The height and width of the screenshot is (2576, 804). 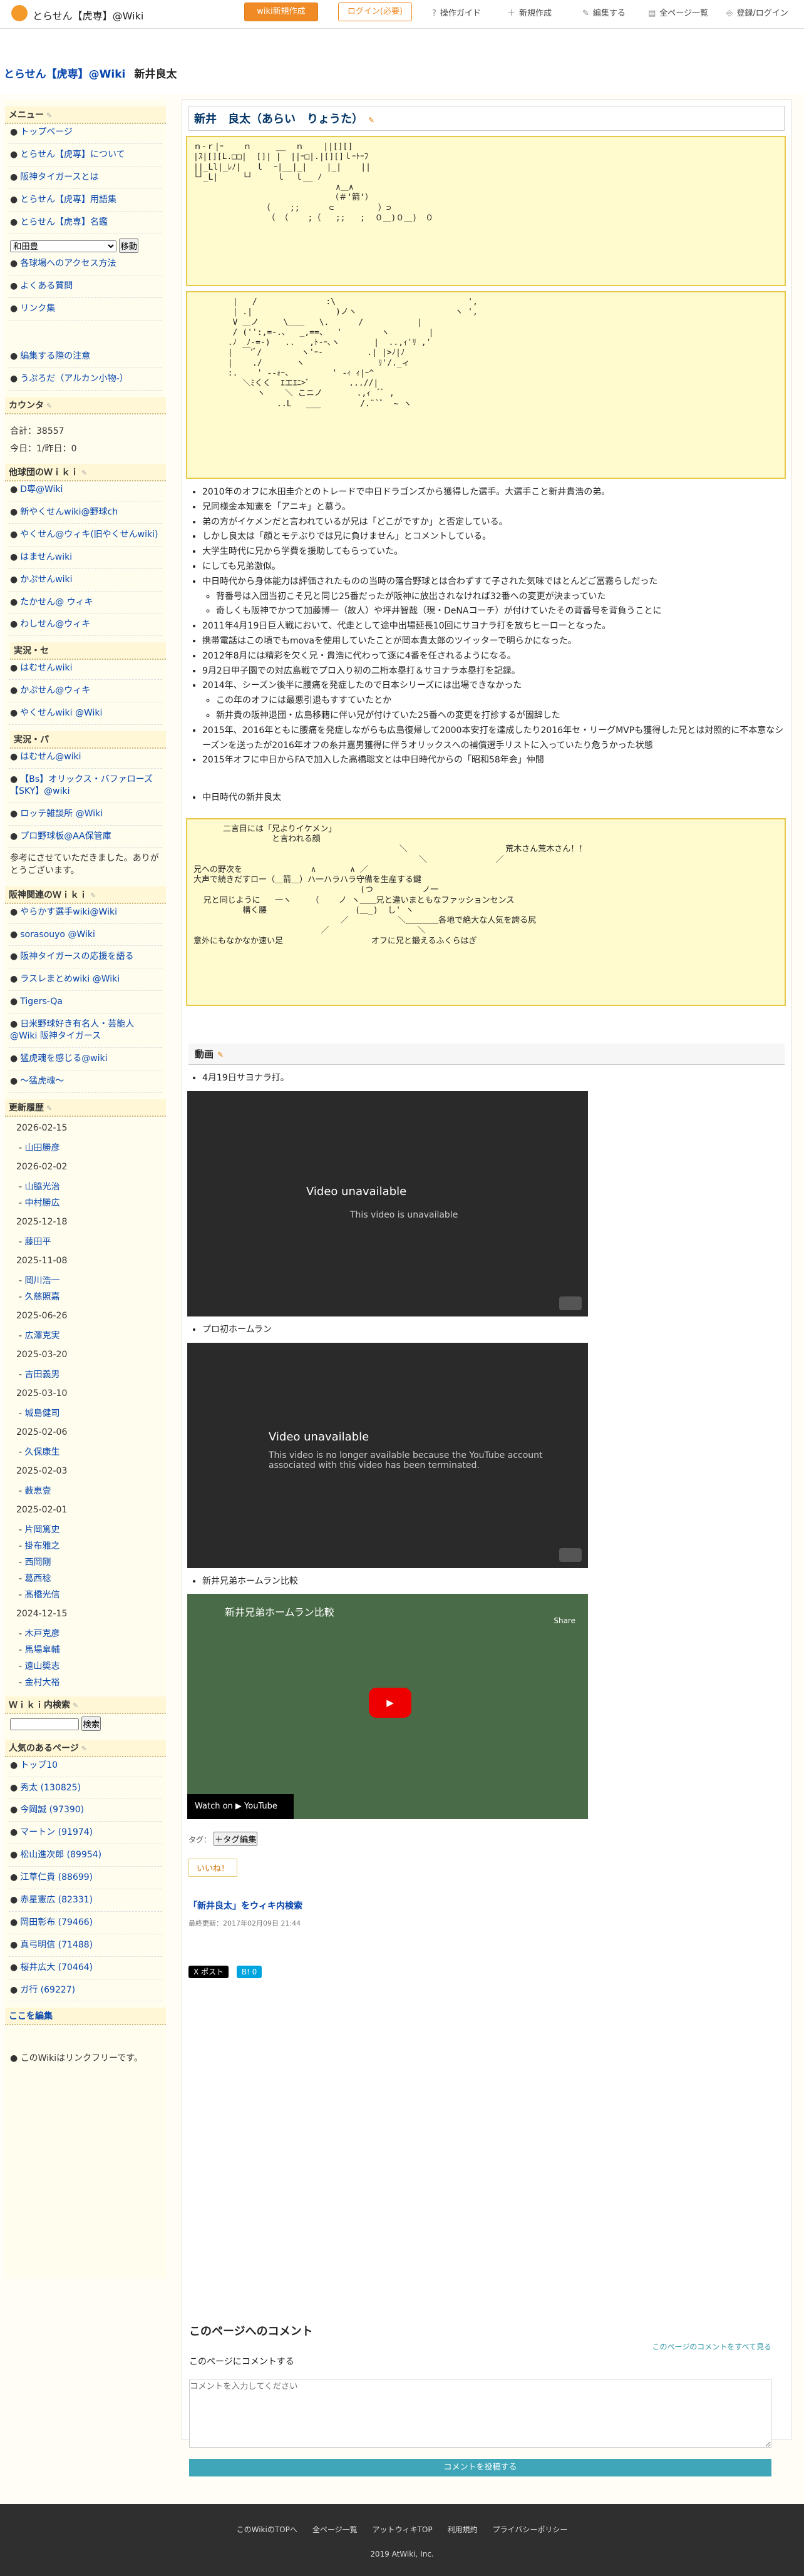 What do you see at coordinates (39, 1765) in the screenshot?
I see `popular-item-link: トップ10` at bounding box center [39, 1765].